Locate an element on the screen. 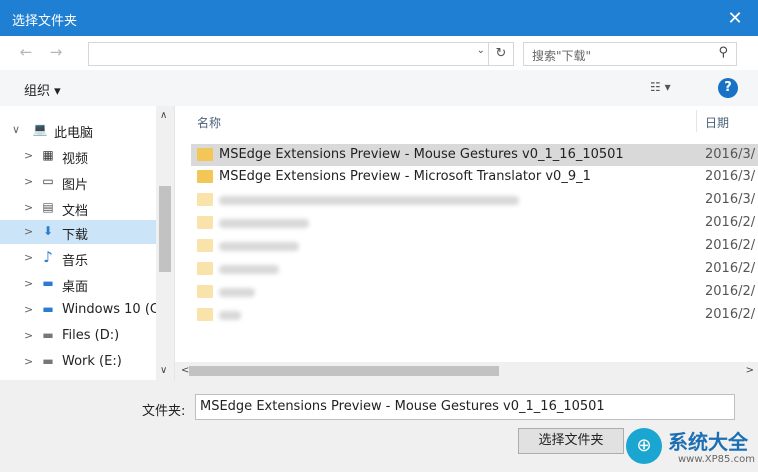  sidebar-item-videos: > ▦ 视频 is located at coordinates (78, 156).